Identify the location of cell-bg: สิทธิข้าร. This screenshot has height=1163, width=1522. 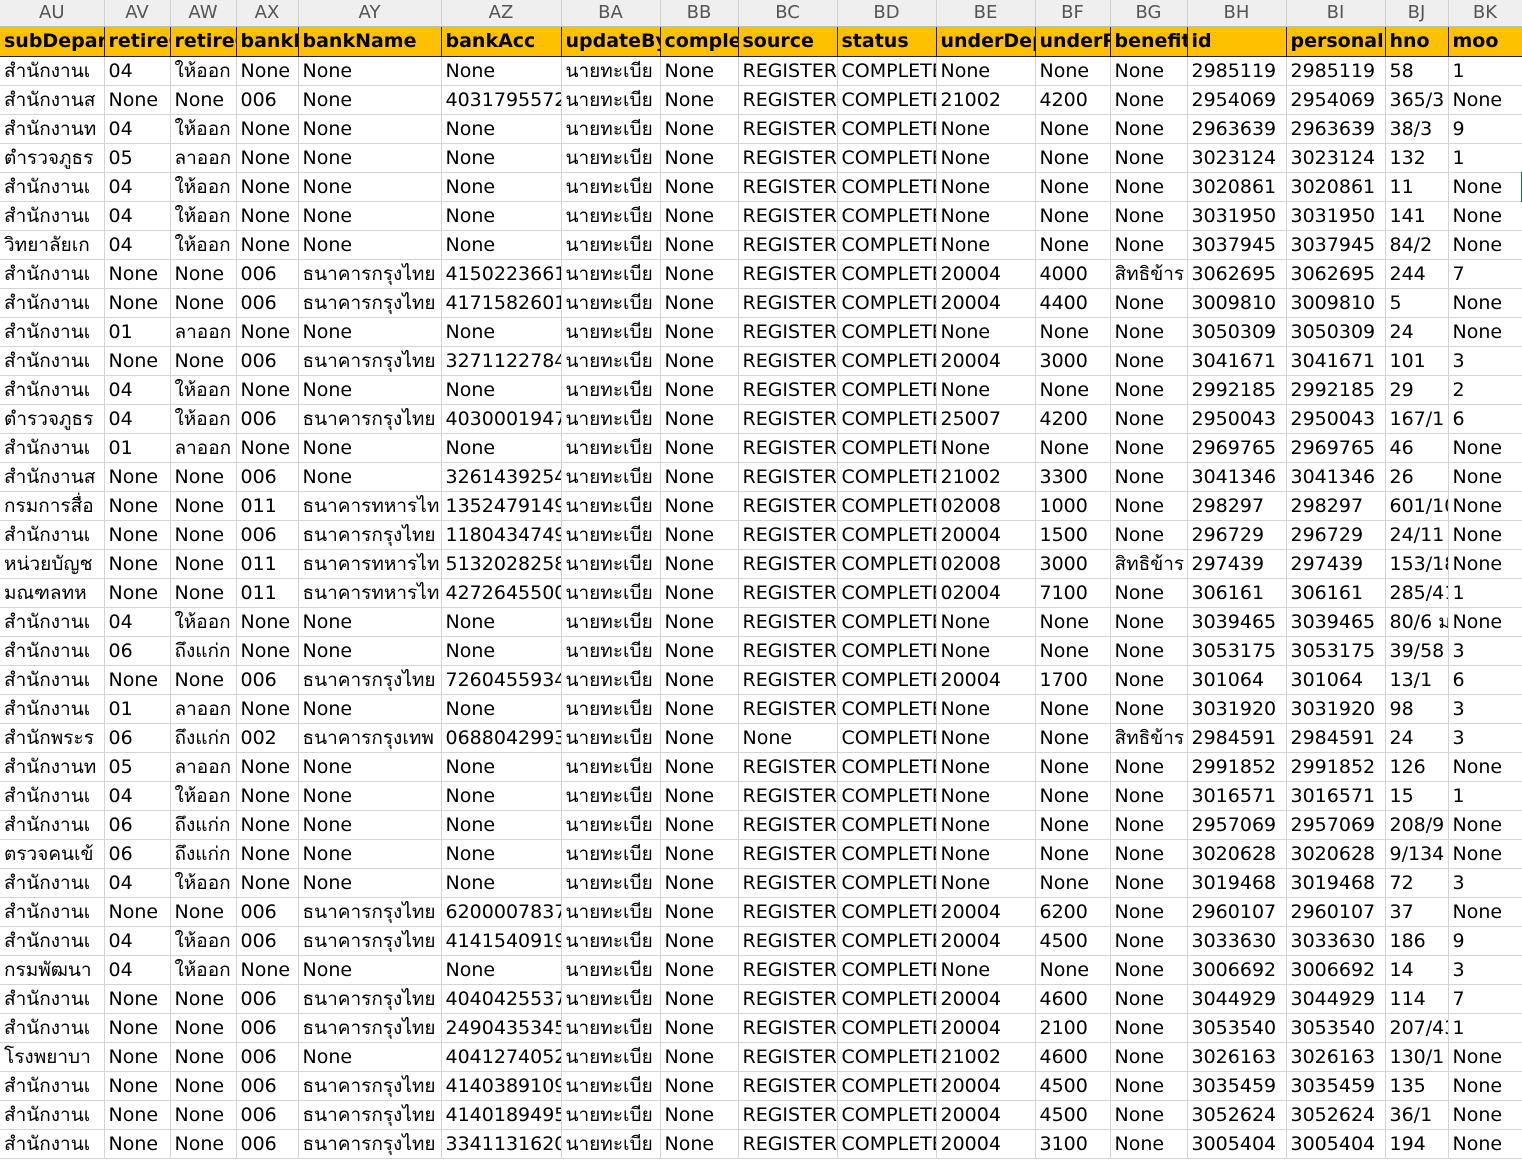
(1149, 738).